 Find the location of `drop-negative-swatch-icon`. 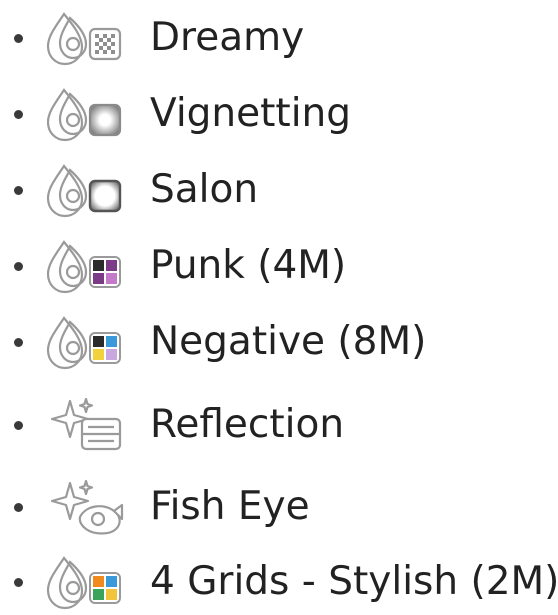

drop-negative-swatch-icon is located at coordinates (87, 344).